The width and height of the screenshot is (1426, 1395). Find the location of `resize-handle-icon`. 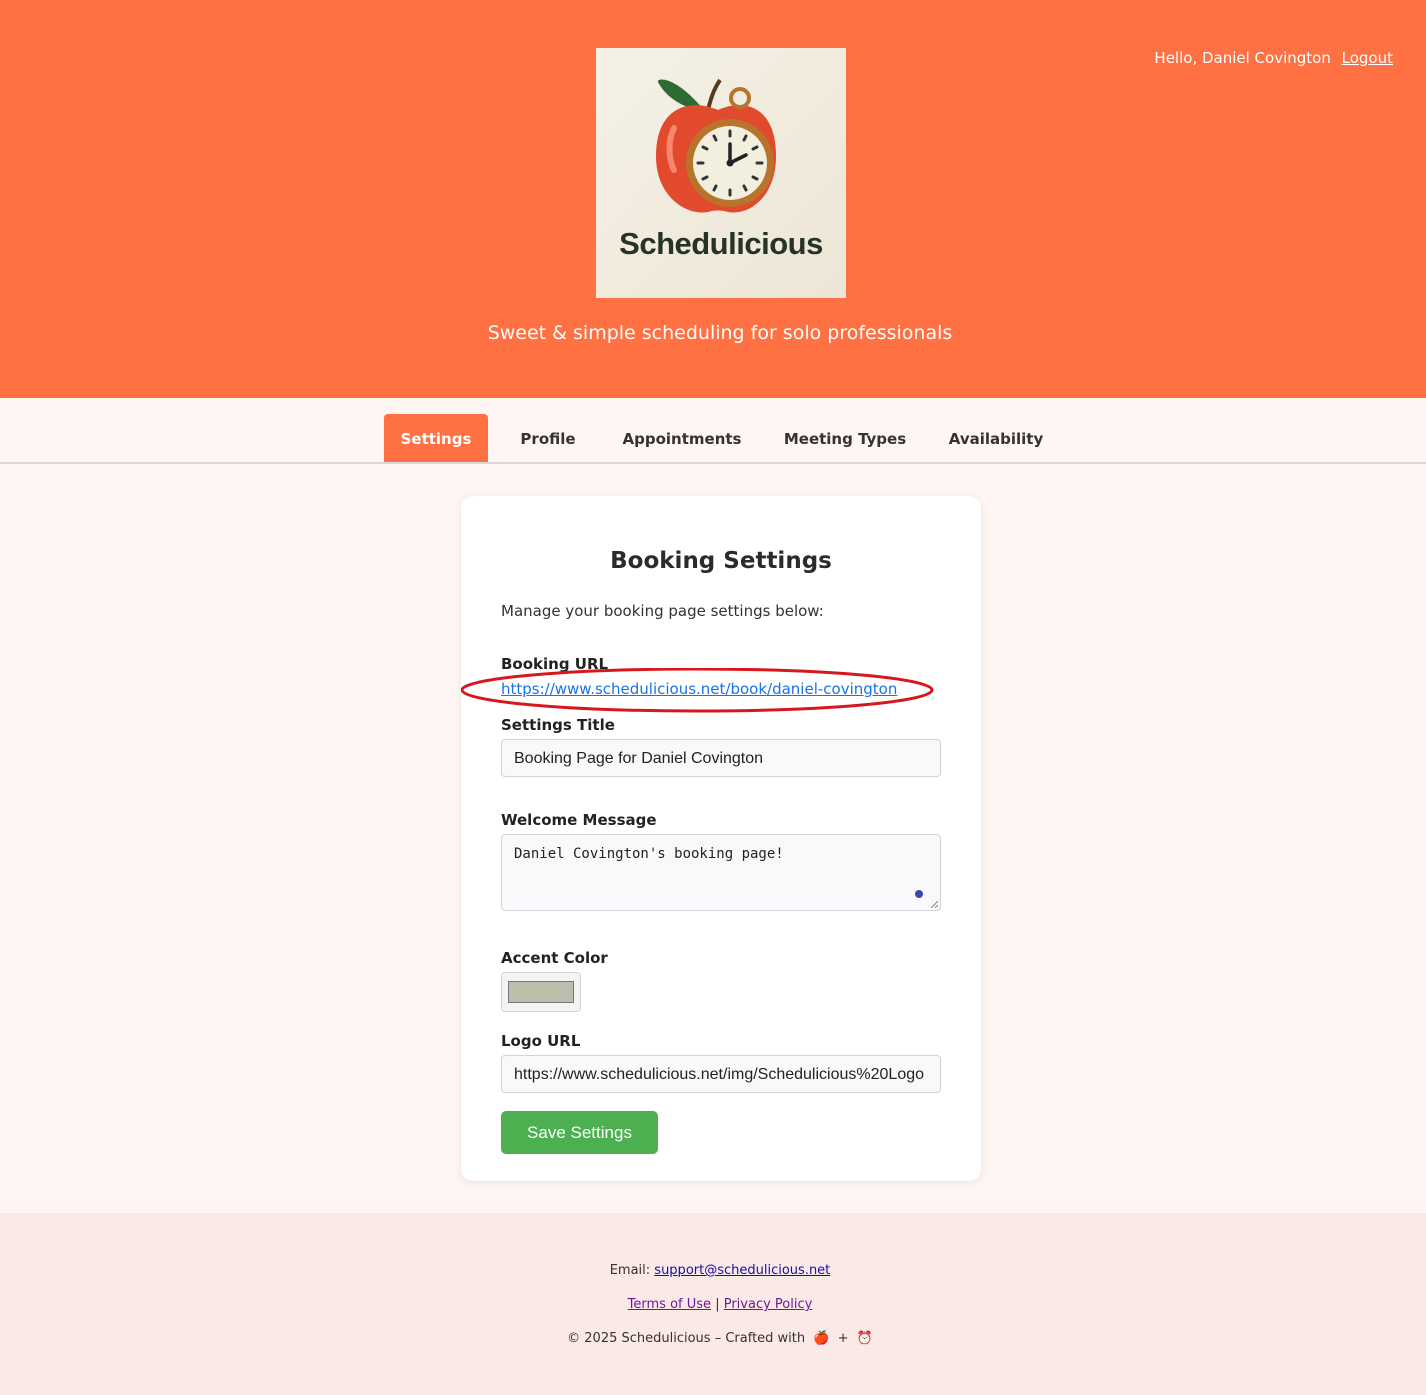

resize-handle-icon is located at coordinates (934, 904).